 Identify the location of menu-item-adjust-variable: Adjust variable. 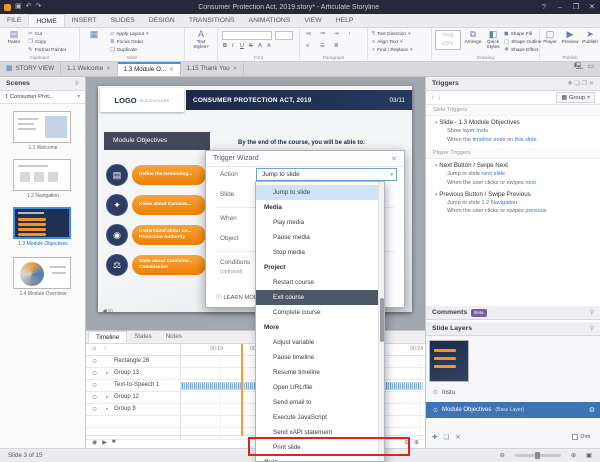
(317, 342).